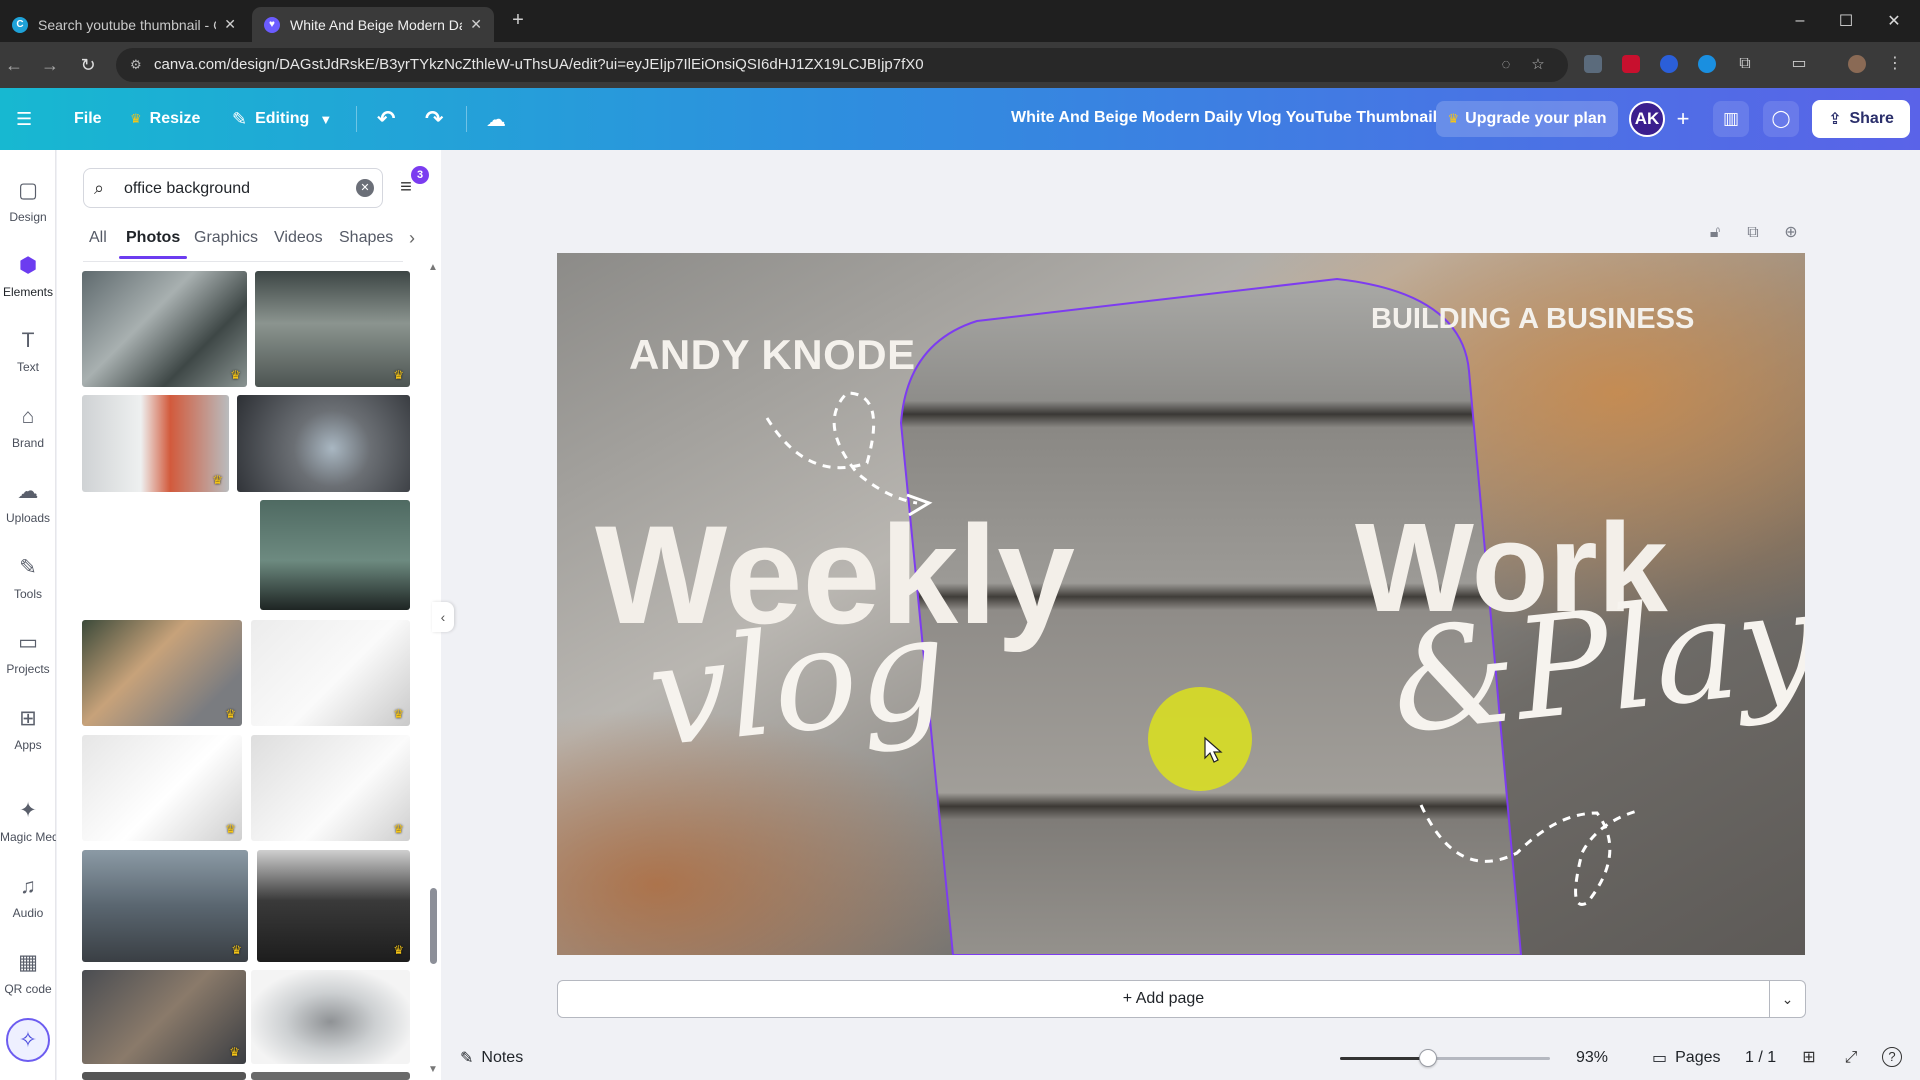  What do you see at coordinates (138, 65) in the screenshot?
I see `site-info-icon: ⚙` at bounding box center [138, 65].